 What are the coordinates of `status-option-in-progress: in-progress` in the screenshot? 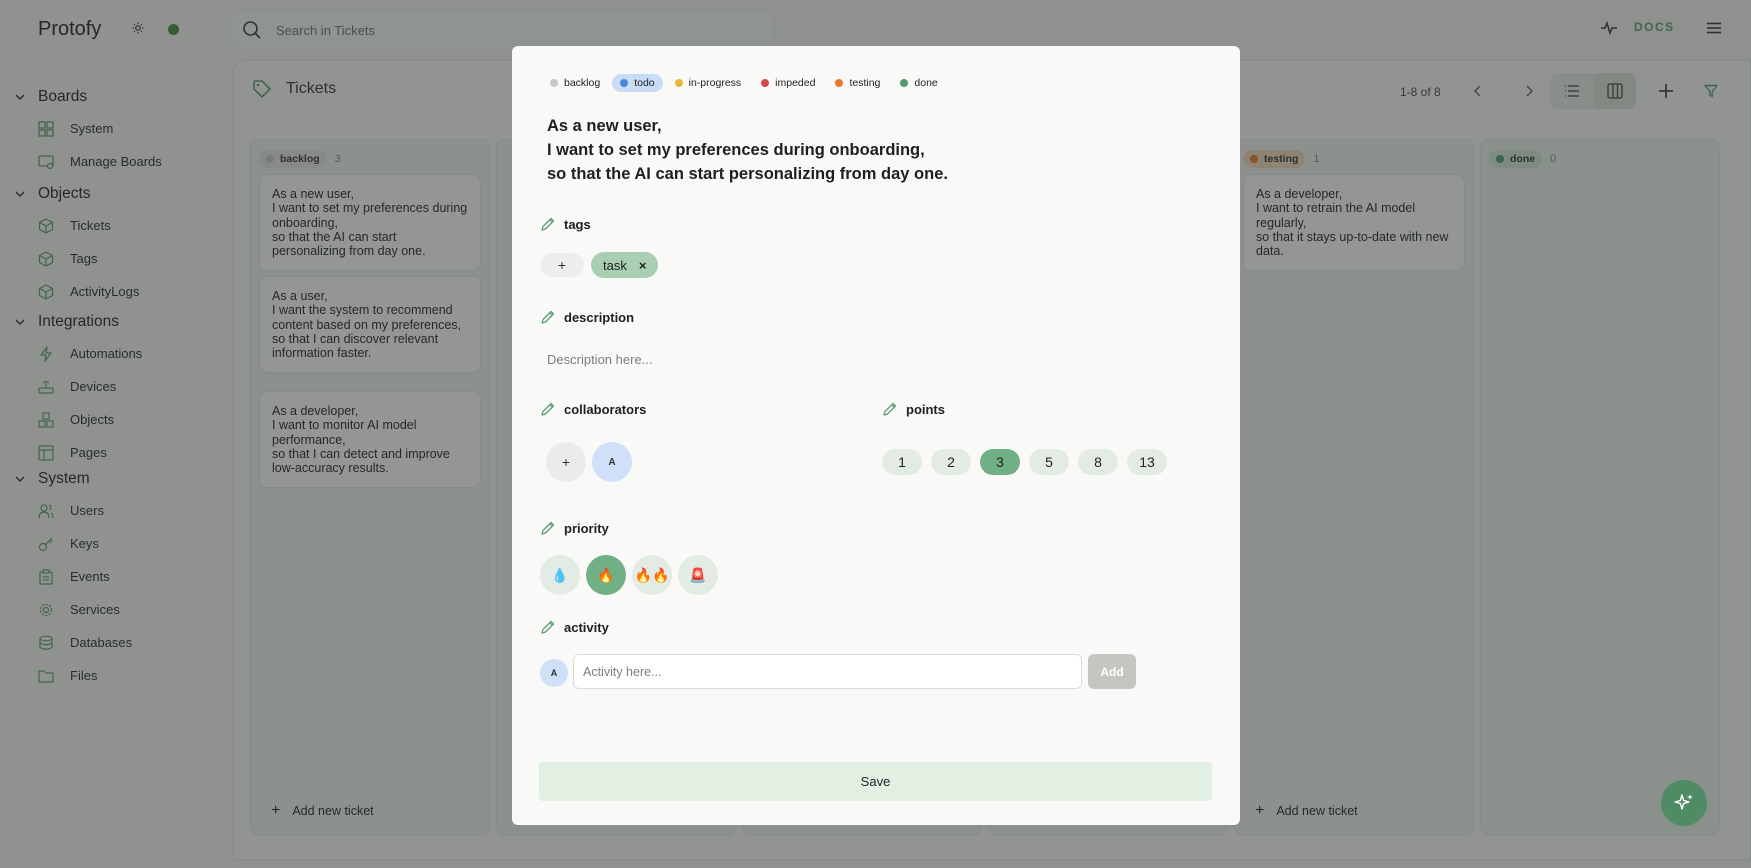 It's located at (708, 83).